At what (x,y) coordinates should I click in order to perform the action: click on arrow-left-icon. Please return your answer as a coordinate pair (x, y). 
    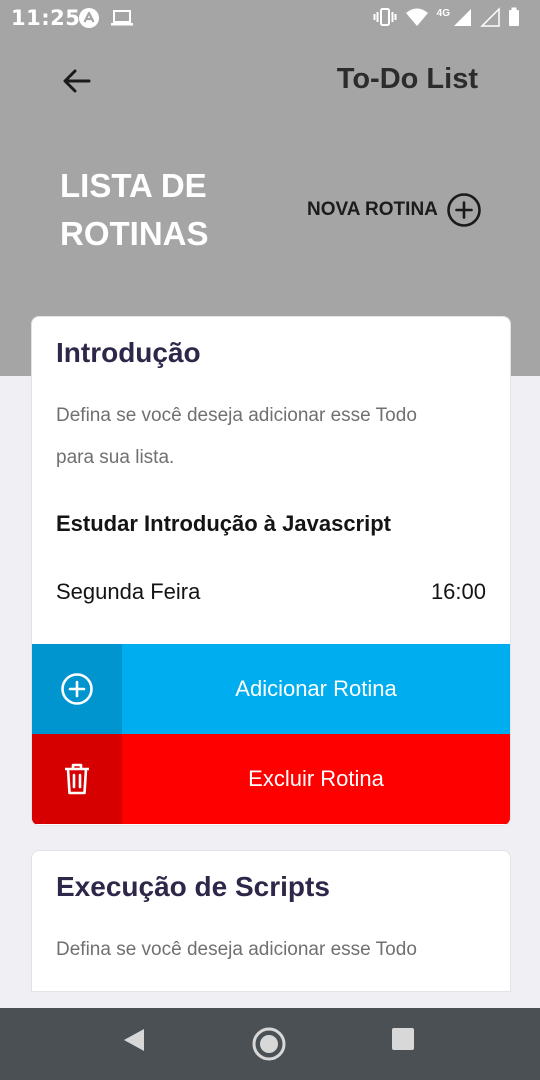
    Looking at the image, I should click on (77, 81).